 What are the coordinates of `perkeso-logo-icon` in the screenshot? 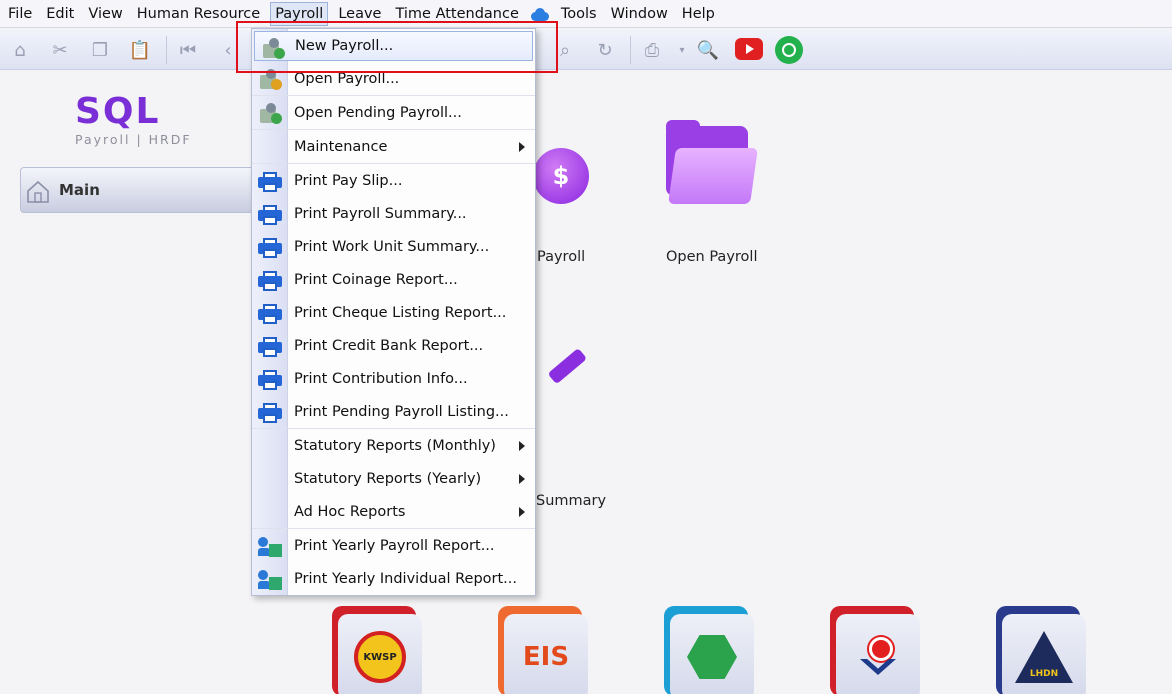 It's located at (878, 657).